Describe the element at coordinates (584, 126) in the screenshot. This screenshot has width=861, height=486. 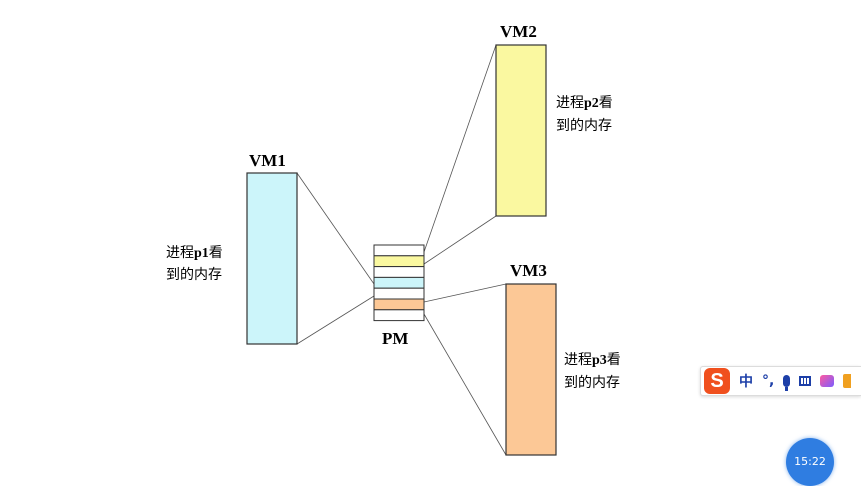
I see `vm2-caption-line2: 到的内存` at that location.